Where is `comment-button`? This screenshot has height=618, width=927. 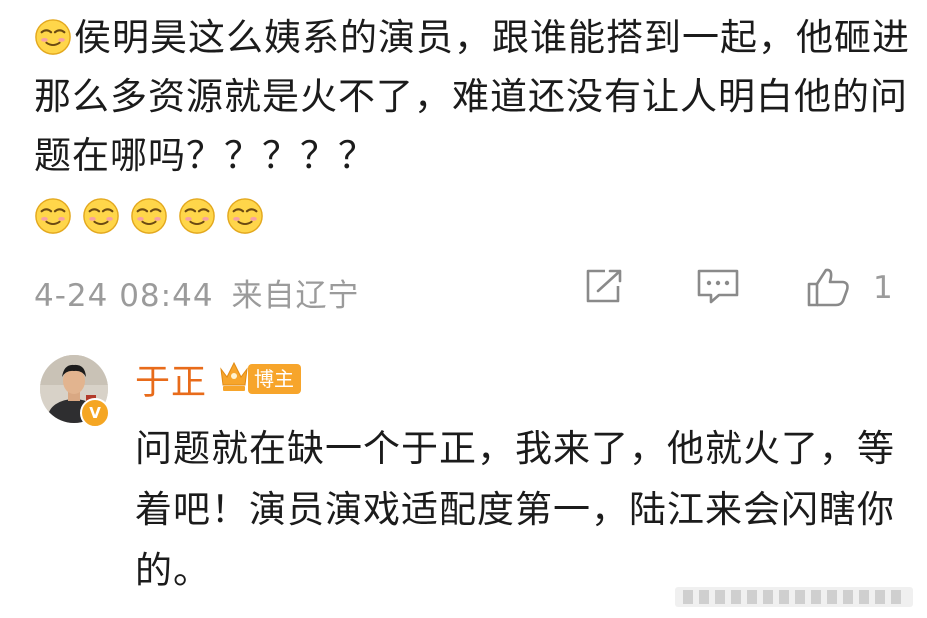
comment-button is located at coordinates (718, 286).